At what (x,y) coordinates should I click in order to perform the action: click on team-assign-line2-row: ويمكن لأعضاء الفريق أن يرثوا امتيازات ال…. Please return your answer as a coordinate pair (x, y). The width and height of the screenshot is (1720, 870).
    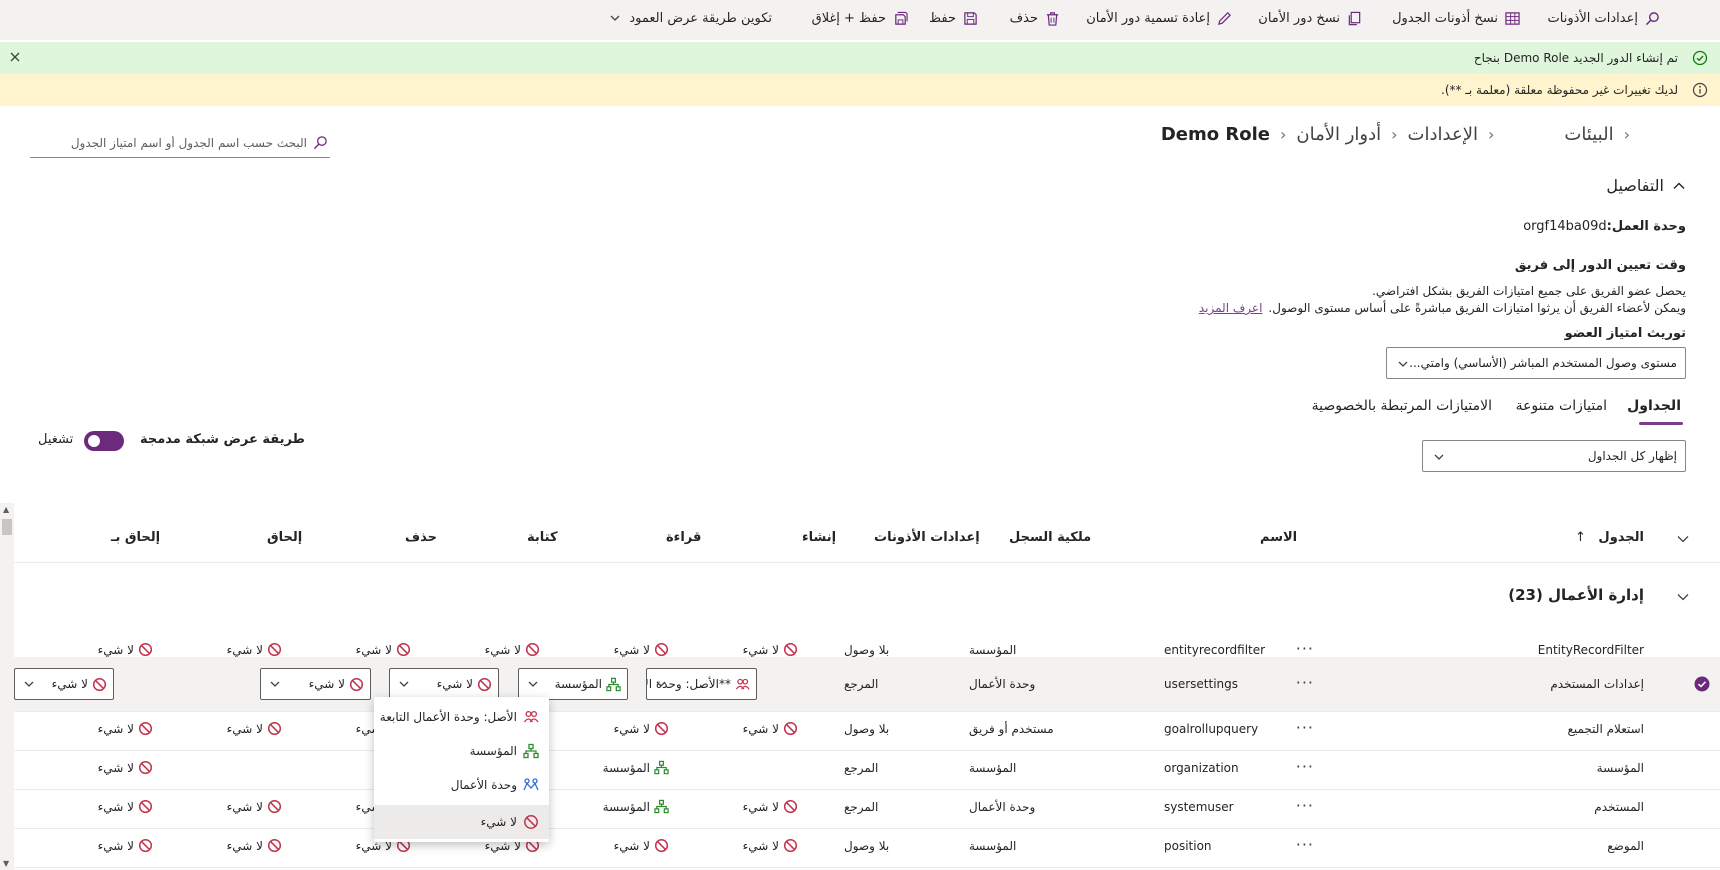
    Looking at the image, I should click on (1442, 308).